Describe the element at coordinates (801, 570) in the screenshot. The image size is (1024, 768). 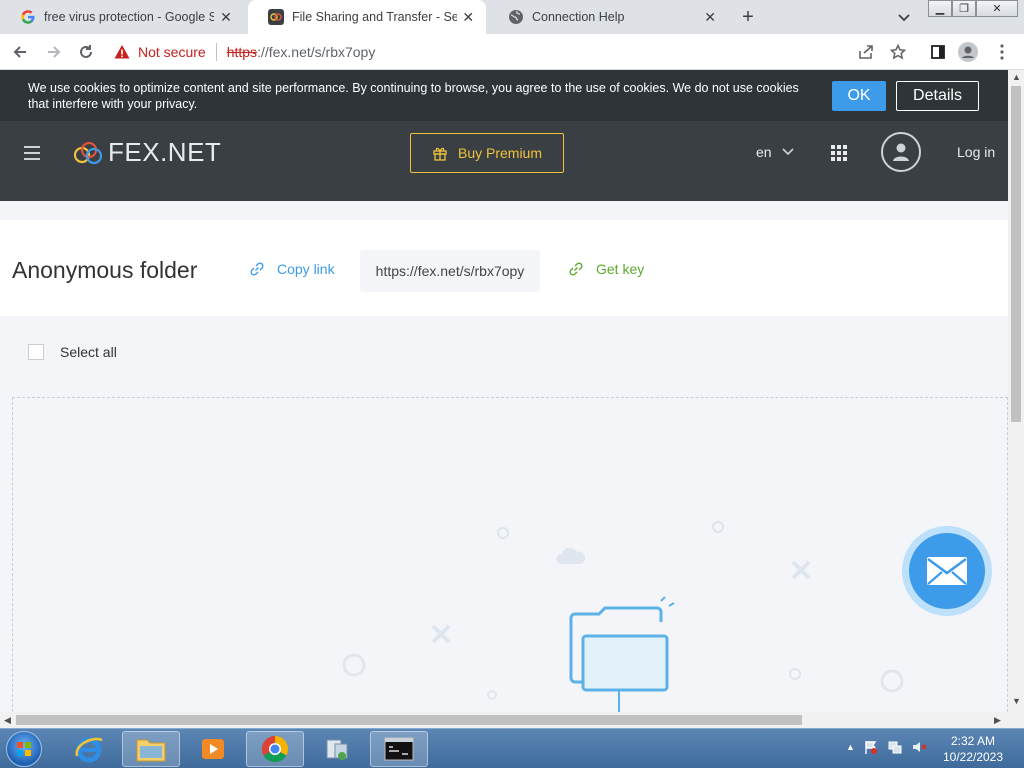
I see `decor-cross-icon` at that location.